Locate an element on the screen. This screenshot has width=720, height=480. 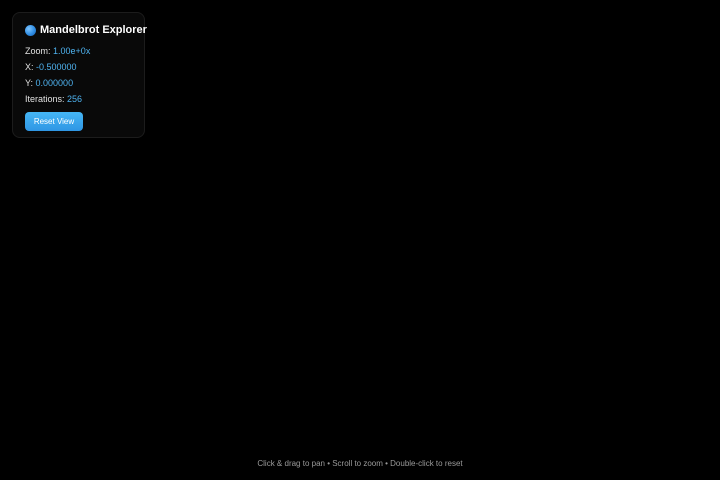
y-stat: Y: 0.000000 is located at coordinates (78, 83).